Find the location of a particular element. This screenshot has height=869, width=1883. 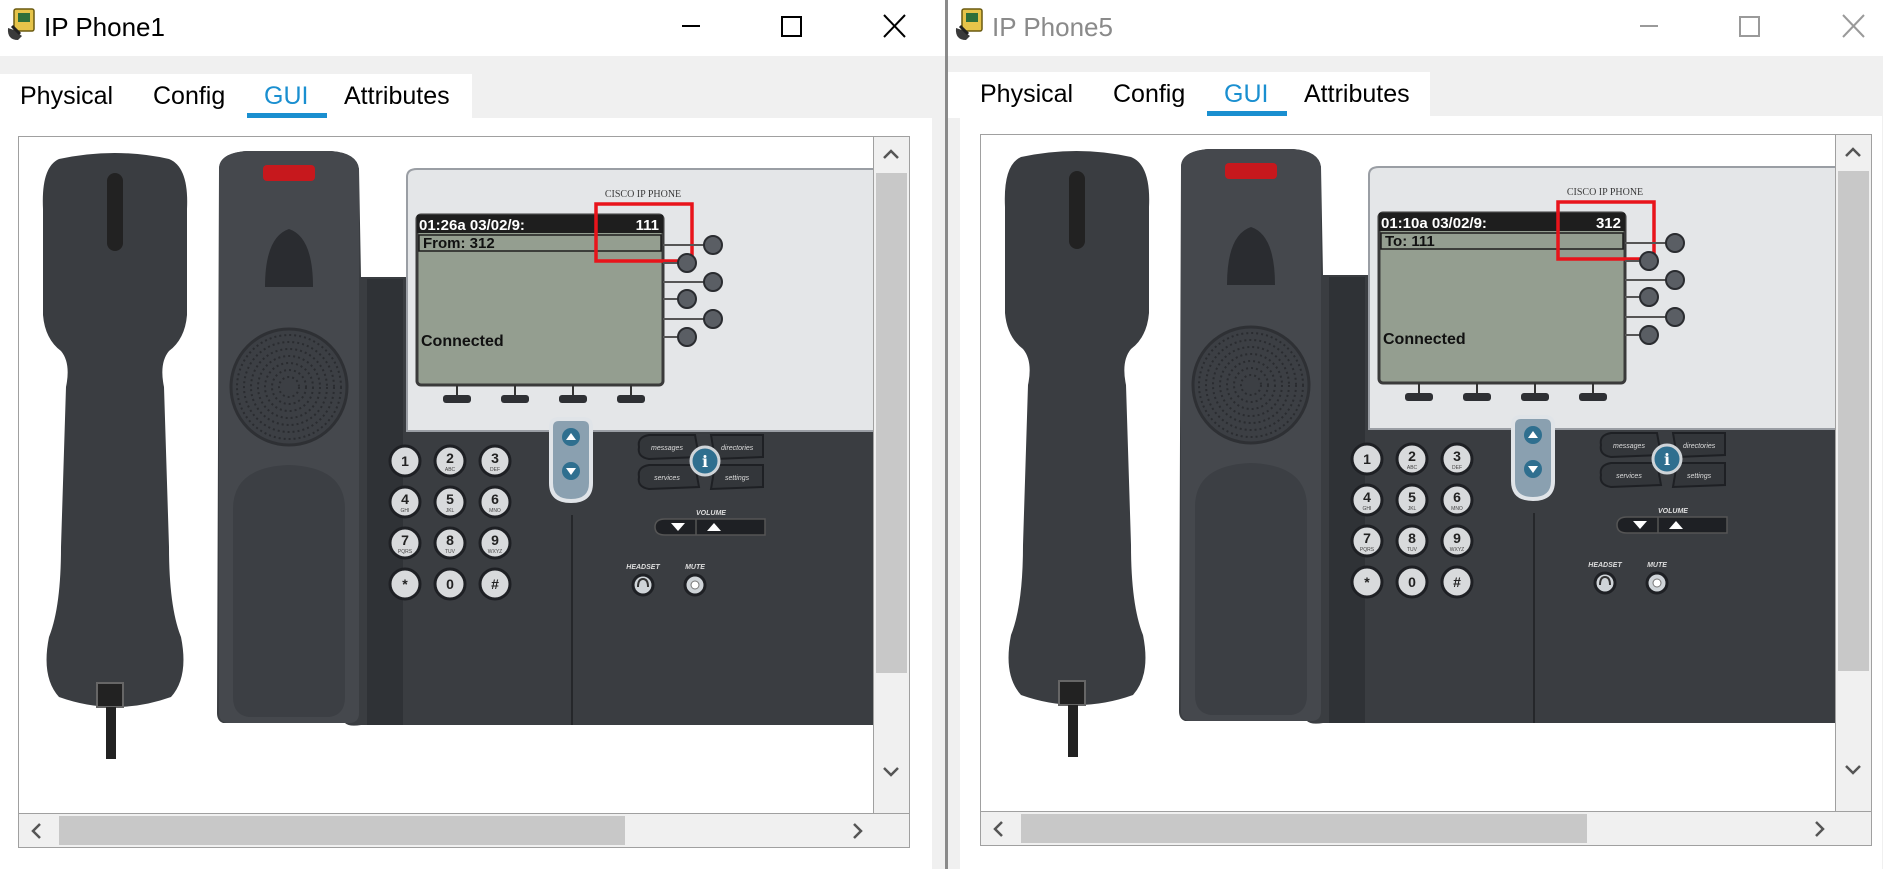

headset-label: HEADSET is located at coordinates (643, 567).